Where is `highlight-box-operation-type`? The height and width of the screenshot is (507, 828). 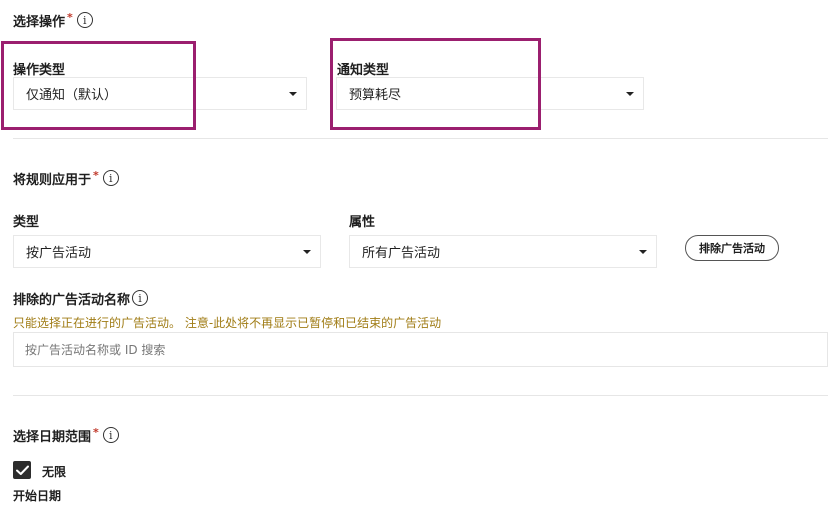 highlight-box-operation-type is located at coordinates (98, 85).